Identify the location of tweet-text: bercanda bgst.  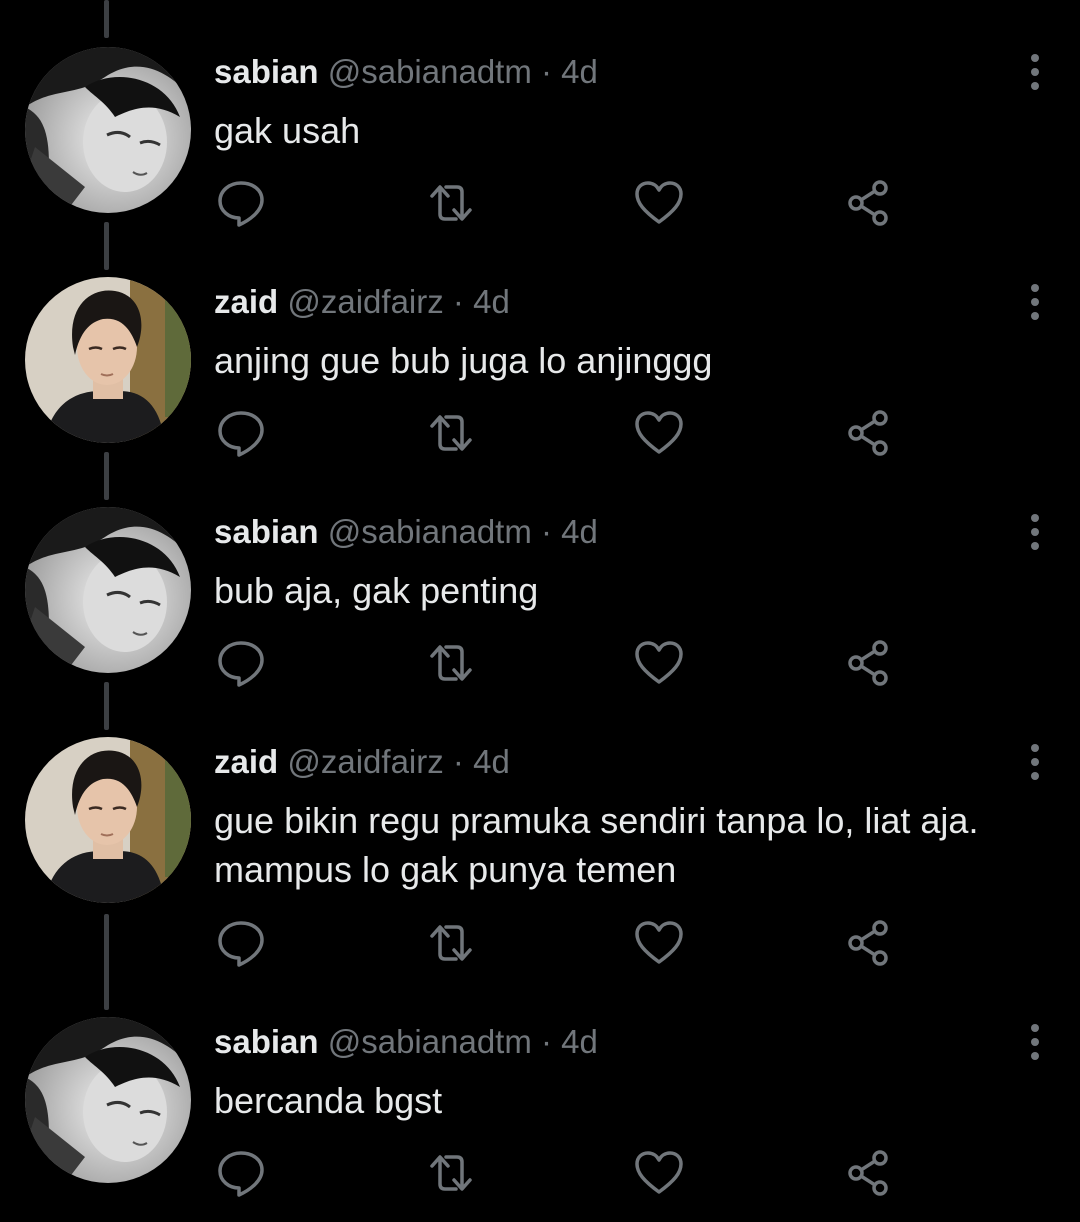
(328, 1100).